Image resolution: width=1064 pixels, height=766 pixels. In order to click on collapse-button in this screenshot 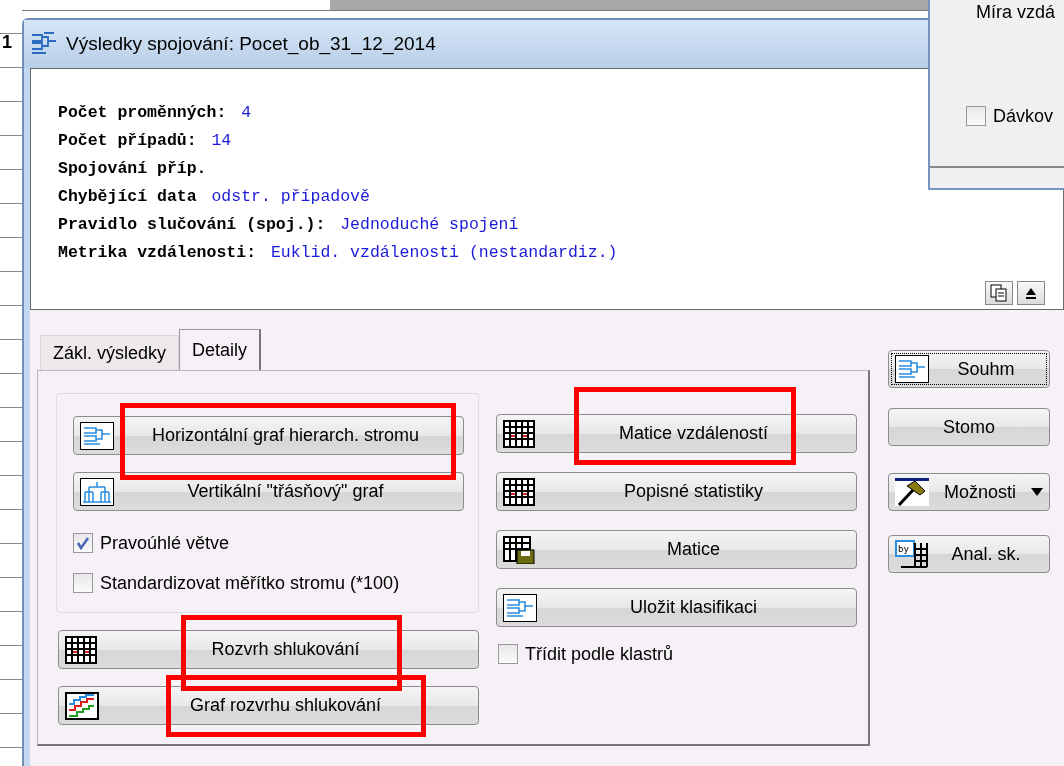, I will do `click(1031, 293)`.